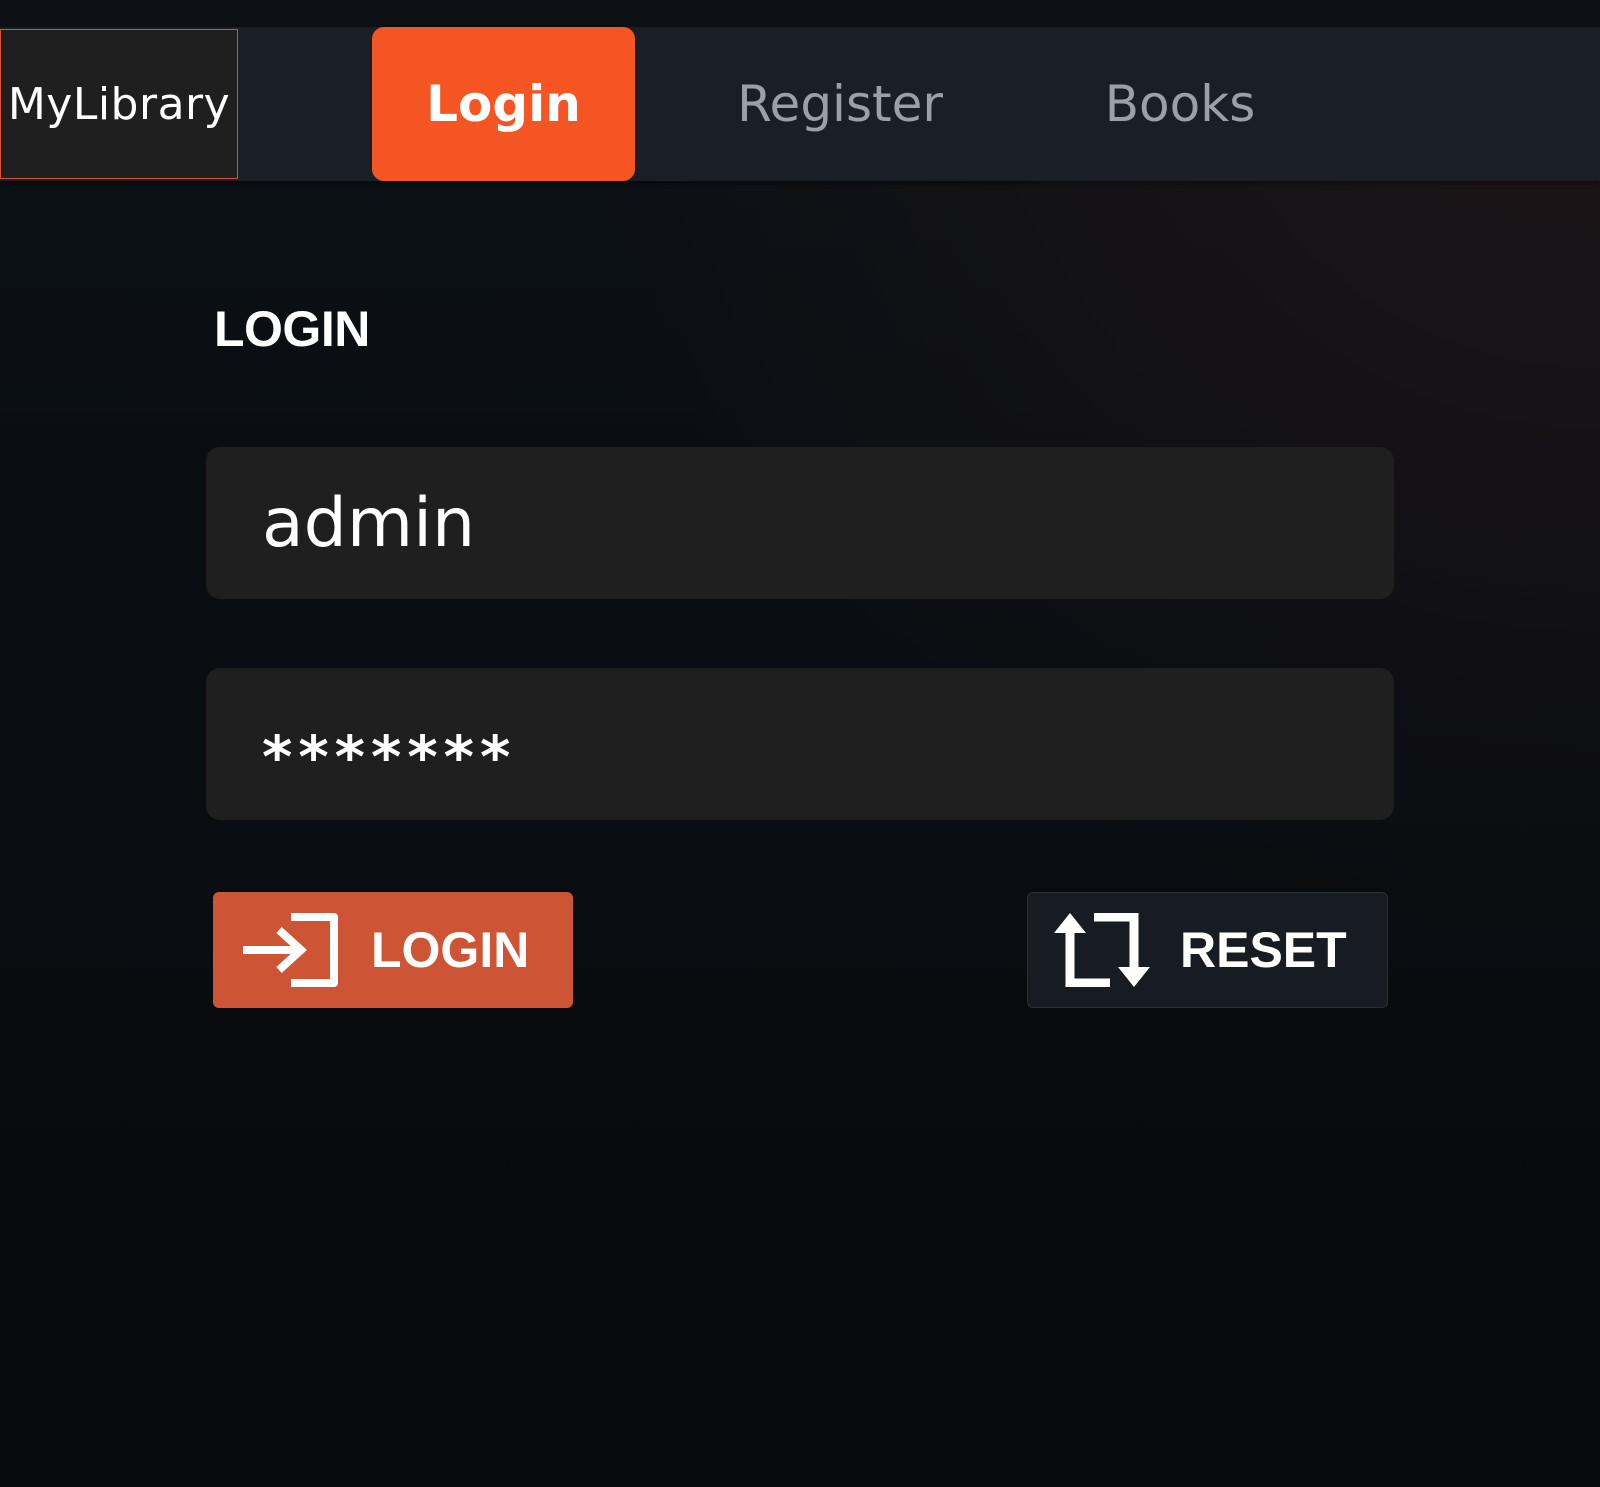  What do you see at coordinates (1263, 950) in the screenshot?
I see `reset-button-label: RESET` at bounding box center [1263, 950].